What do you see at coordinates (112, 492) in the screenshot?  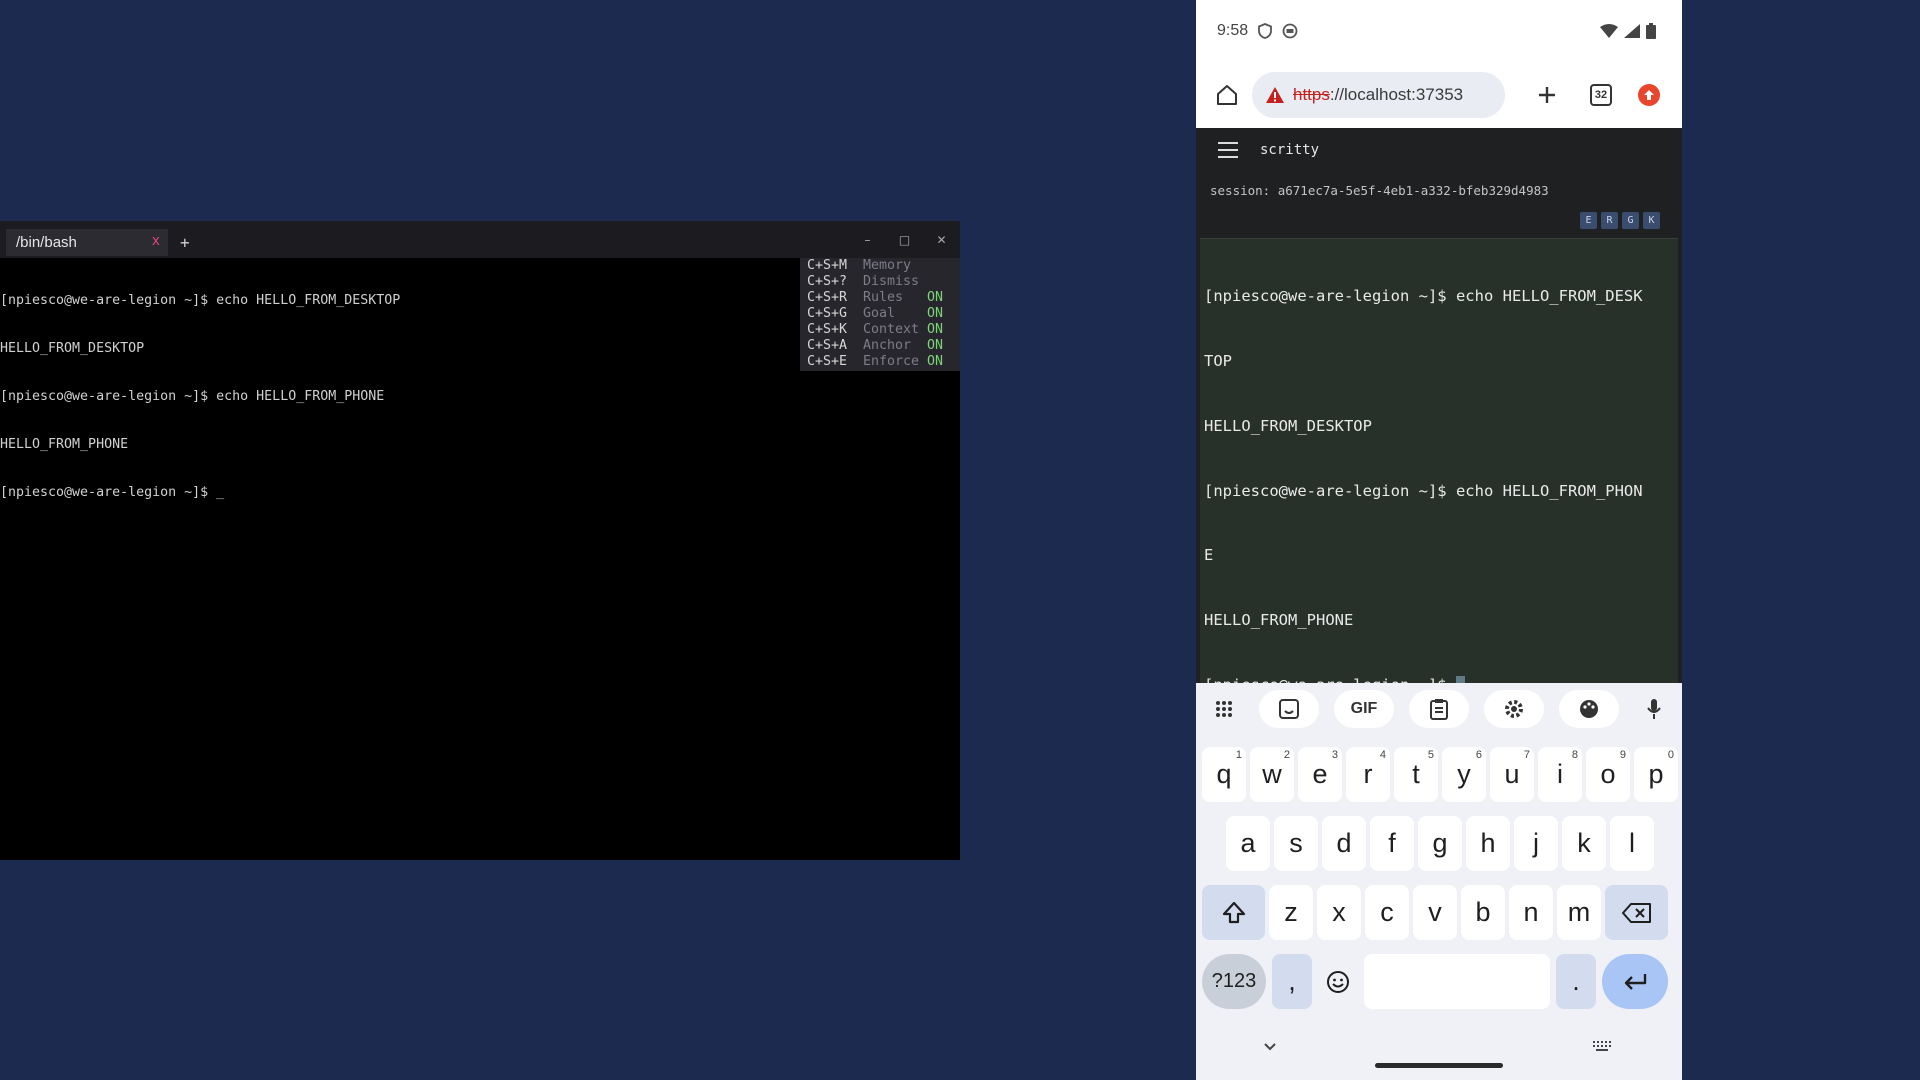 I see `terminal-line: [npiesco@we-are-legion ~]$ _` at bounding box center [112, 492].